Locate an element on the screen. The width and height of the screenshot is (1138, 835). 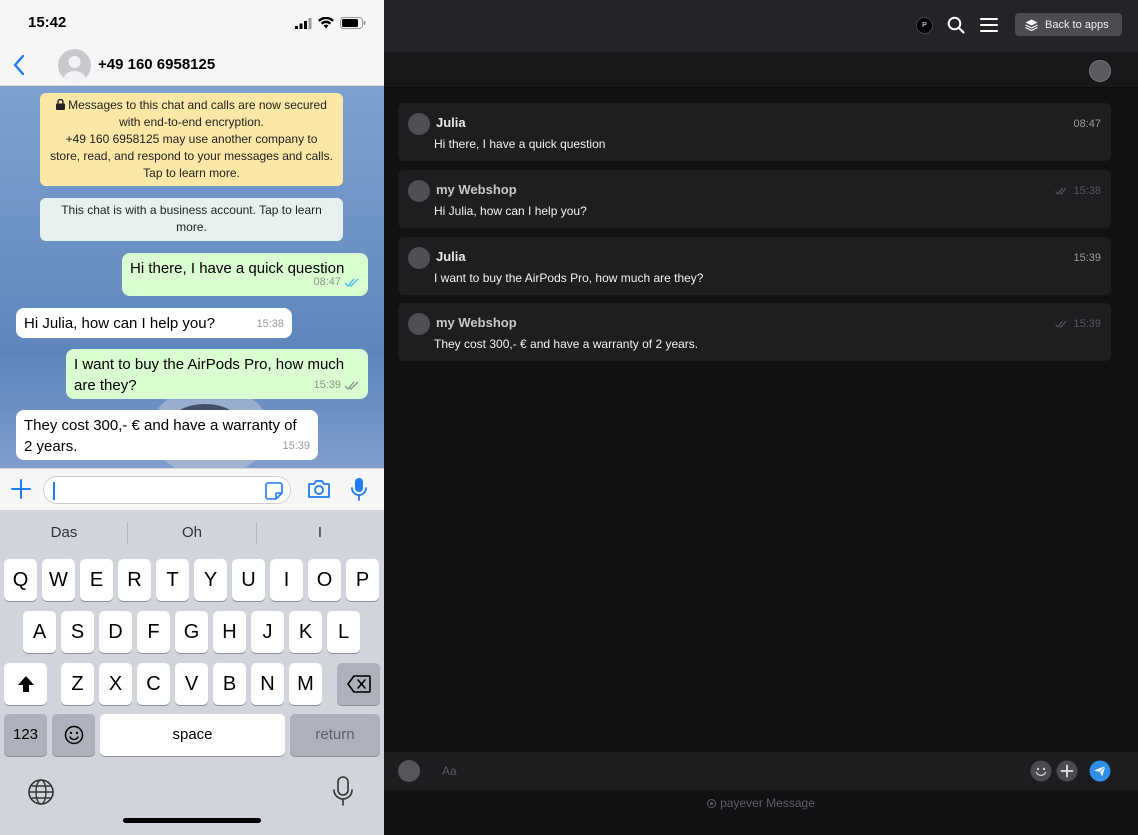
contact-name: +49 160 6958125 is located at coordinates (156, 64).